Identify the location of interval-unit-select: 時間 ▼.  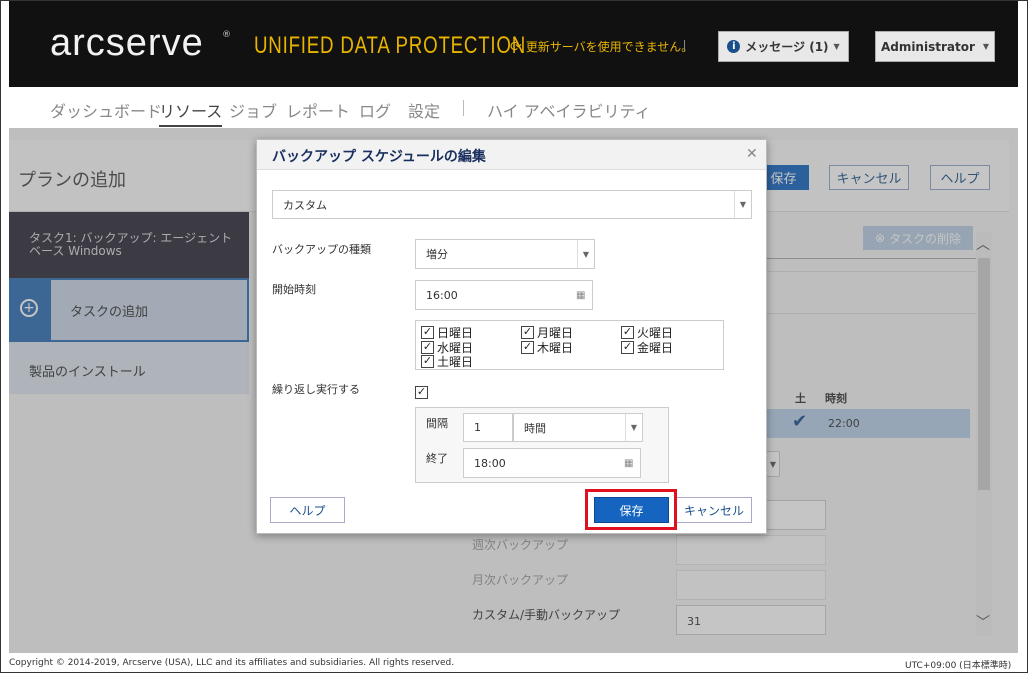
(578, 427).